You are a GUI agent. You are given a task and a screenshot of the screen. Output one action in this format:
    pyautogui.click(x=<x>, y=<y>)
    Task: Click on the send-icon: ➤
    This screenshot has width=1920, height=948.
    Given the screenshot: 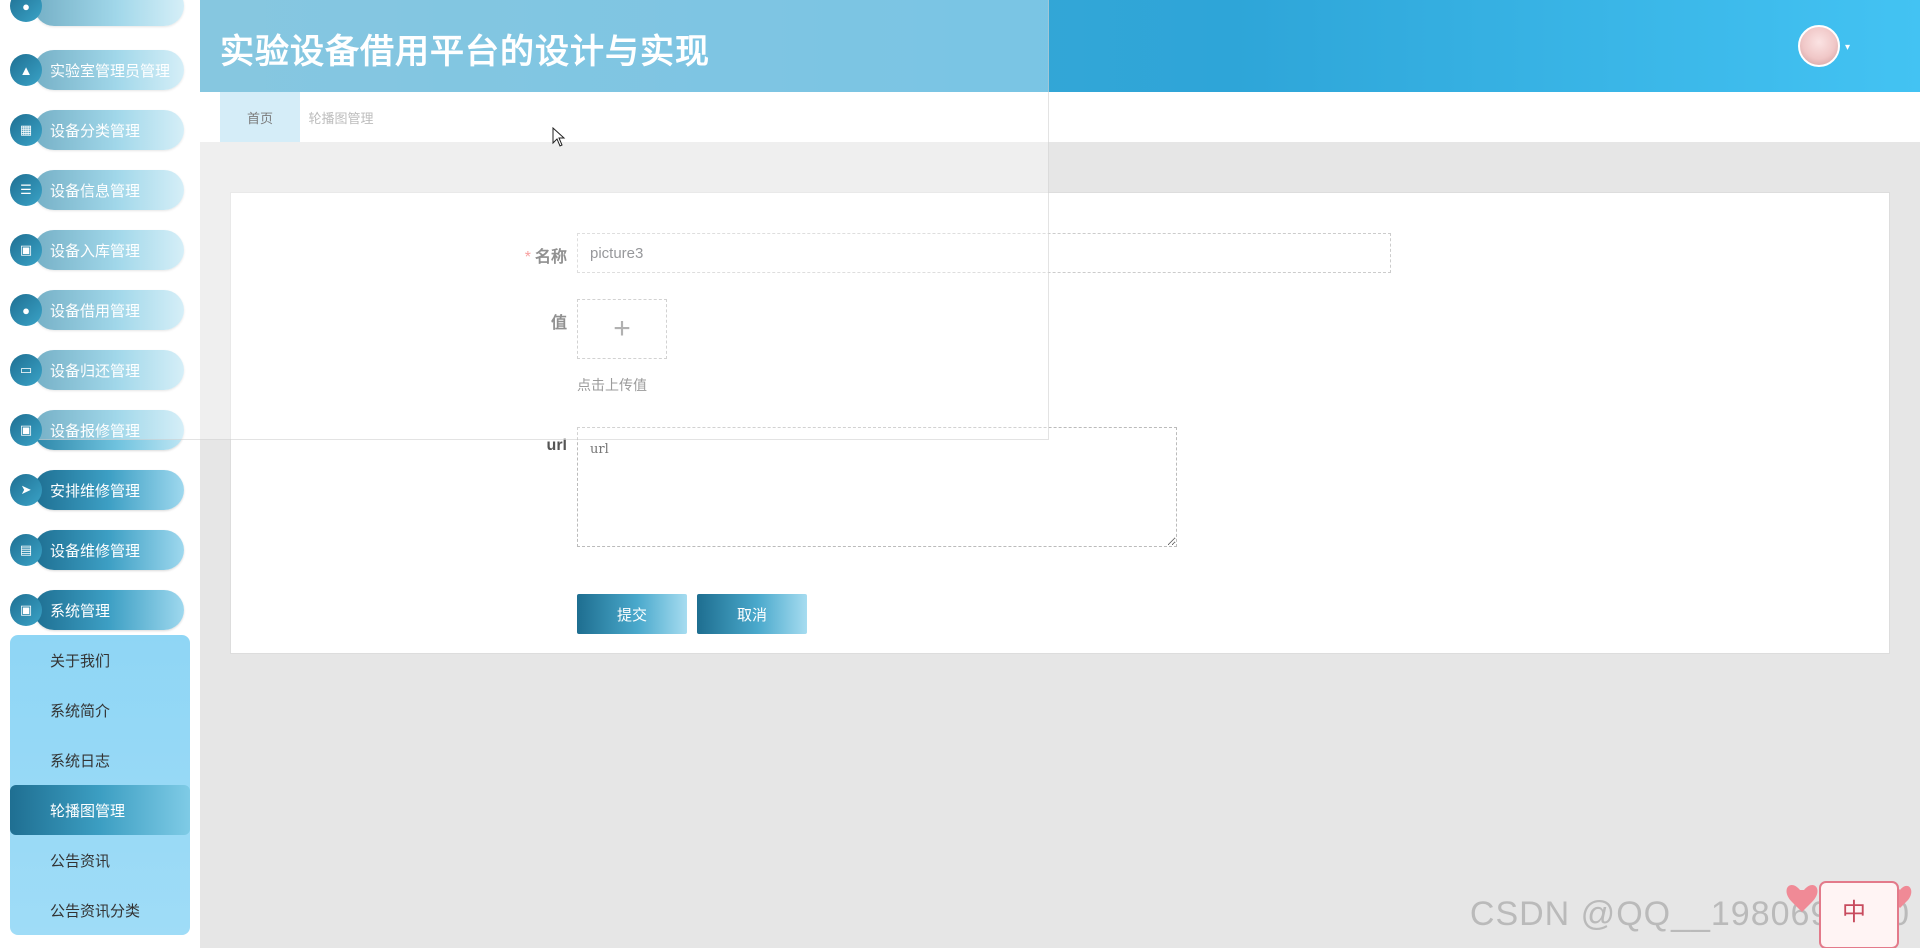 What is the action you would take?
    pyautogui.click(x=26, y=490)
    